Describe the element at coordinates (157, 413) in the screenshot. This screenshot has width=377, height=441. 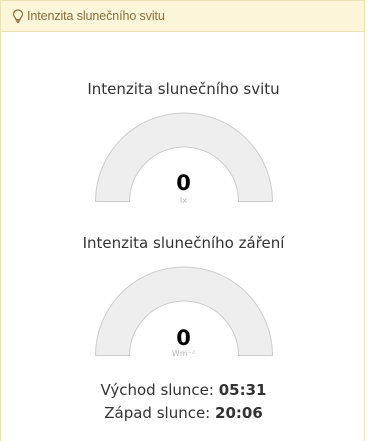
I see `sunset-label: Západ slunce:` at that location.